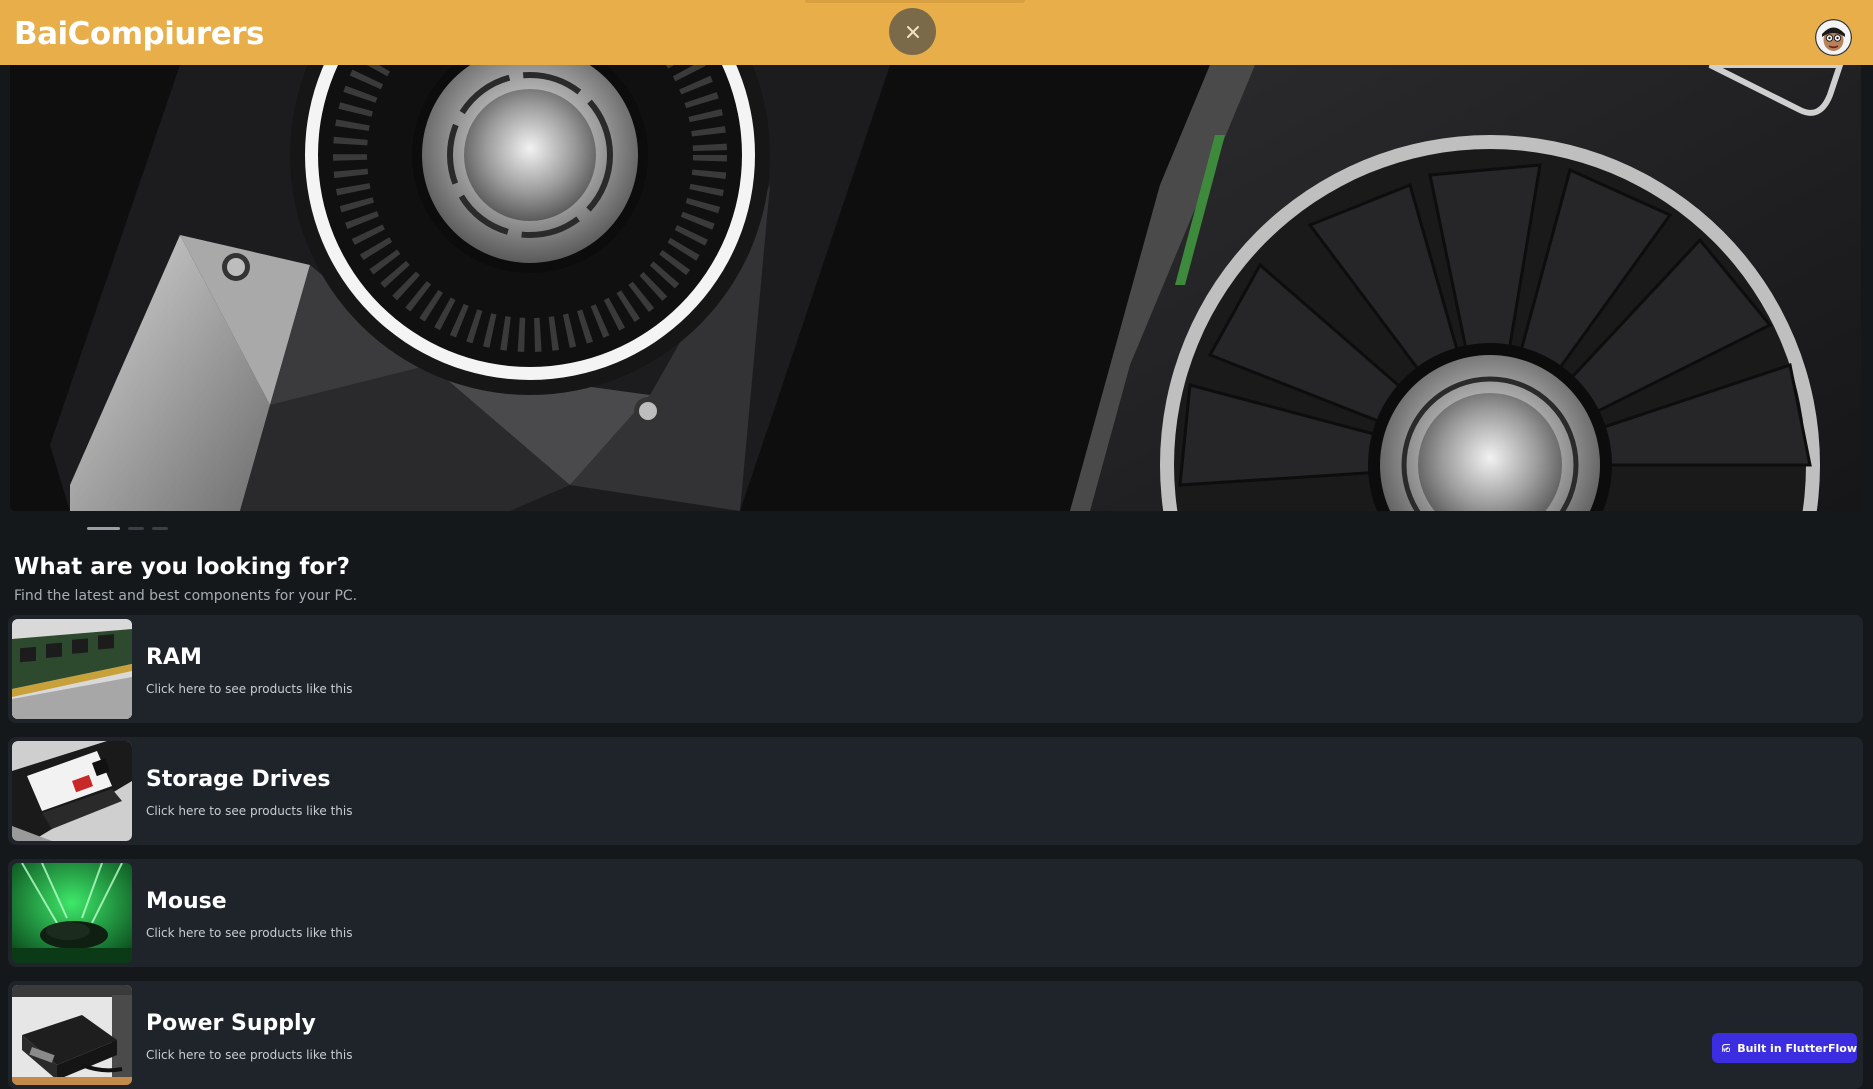 The image size is (1873, 1089). I want to click on carousel-indicator, so click(127, 528).